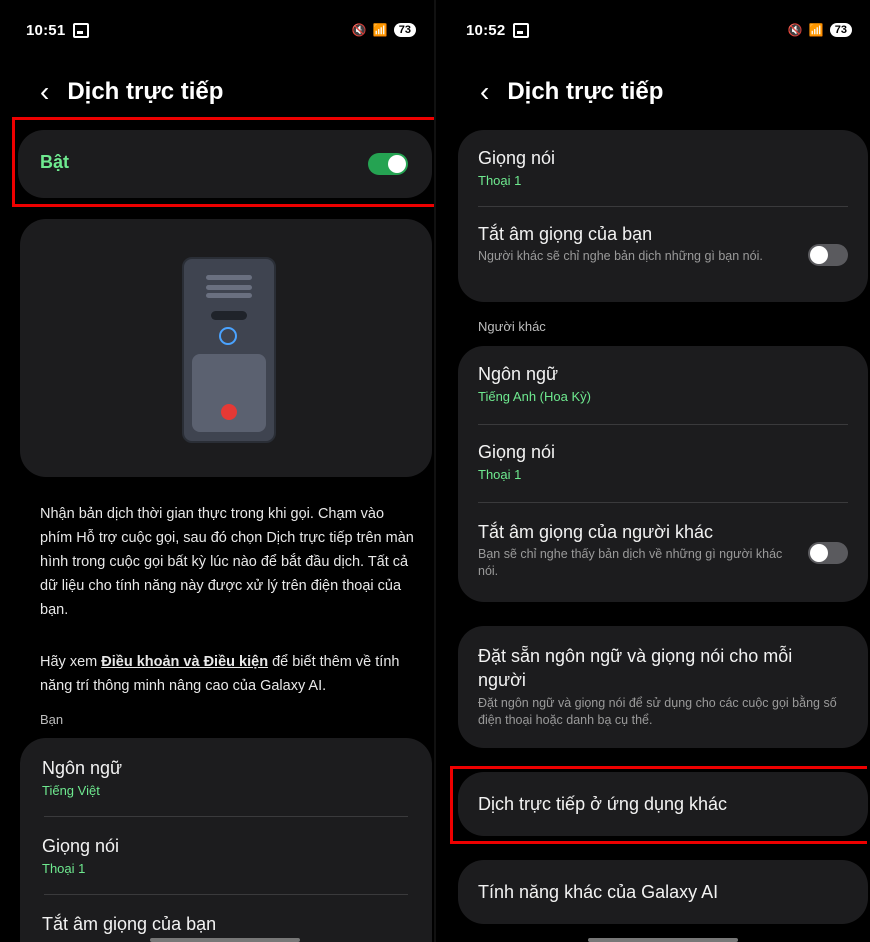  Describe the element at coordinates (229, 412) in the screenshot. I see `end-call-icon` at that location.